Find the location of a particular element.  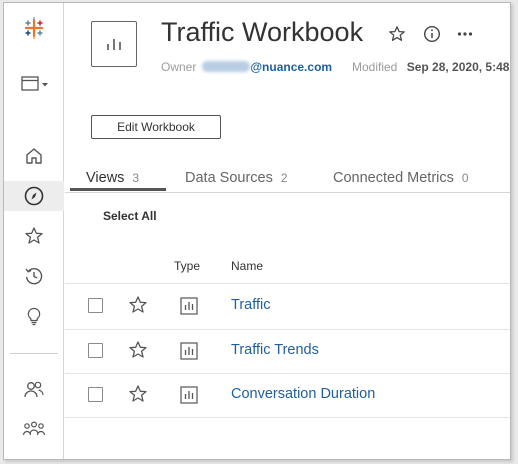

modified-label: Modified is located at coordinates (375, 67).